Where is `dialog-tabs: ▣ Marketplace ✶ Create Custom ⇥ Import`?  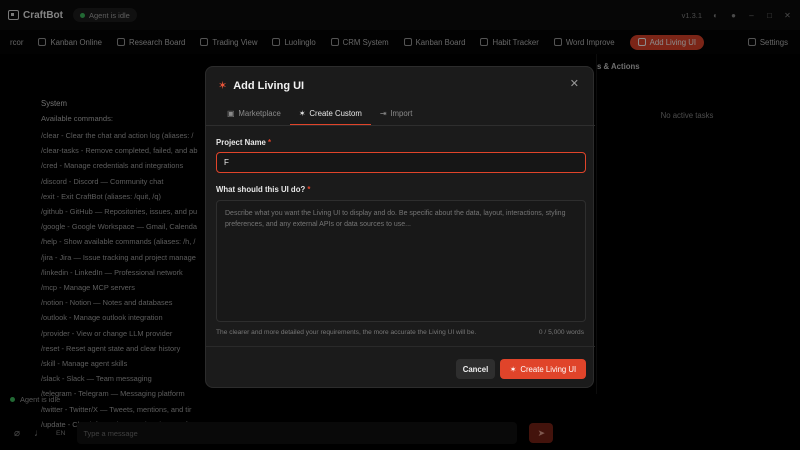
dialog-tabs: ▣ Marketplace ✶ Create Custom ⇥ Import is located at coordinates (400, 114).